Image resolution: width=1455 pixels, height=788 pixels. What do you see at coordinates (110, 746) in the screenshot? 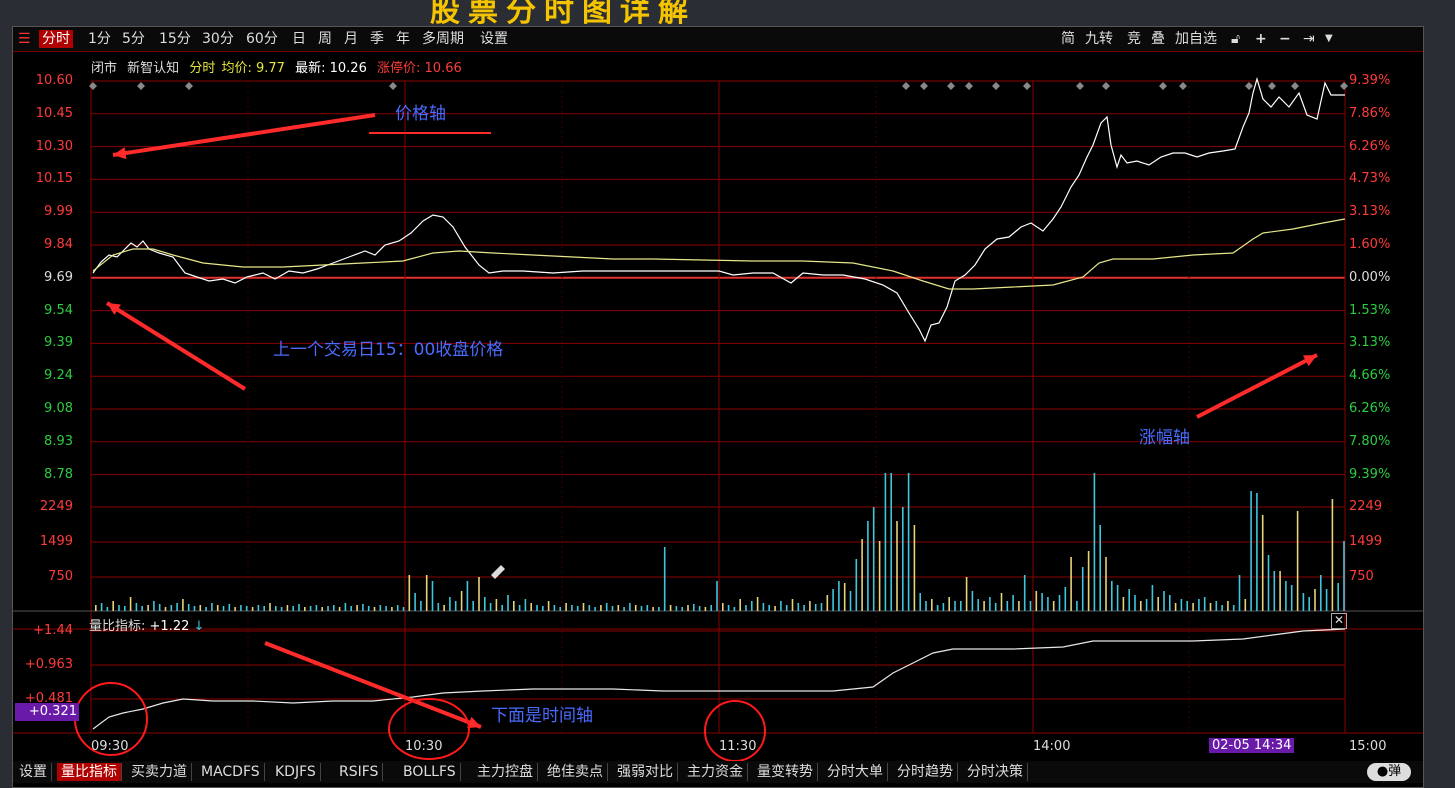
I see `time-tick: 09:30` at bounding box center [110, 746].